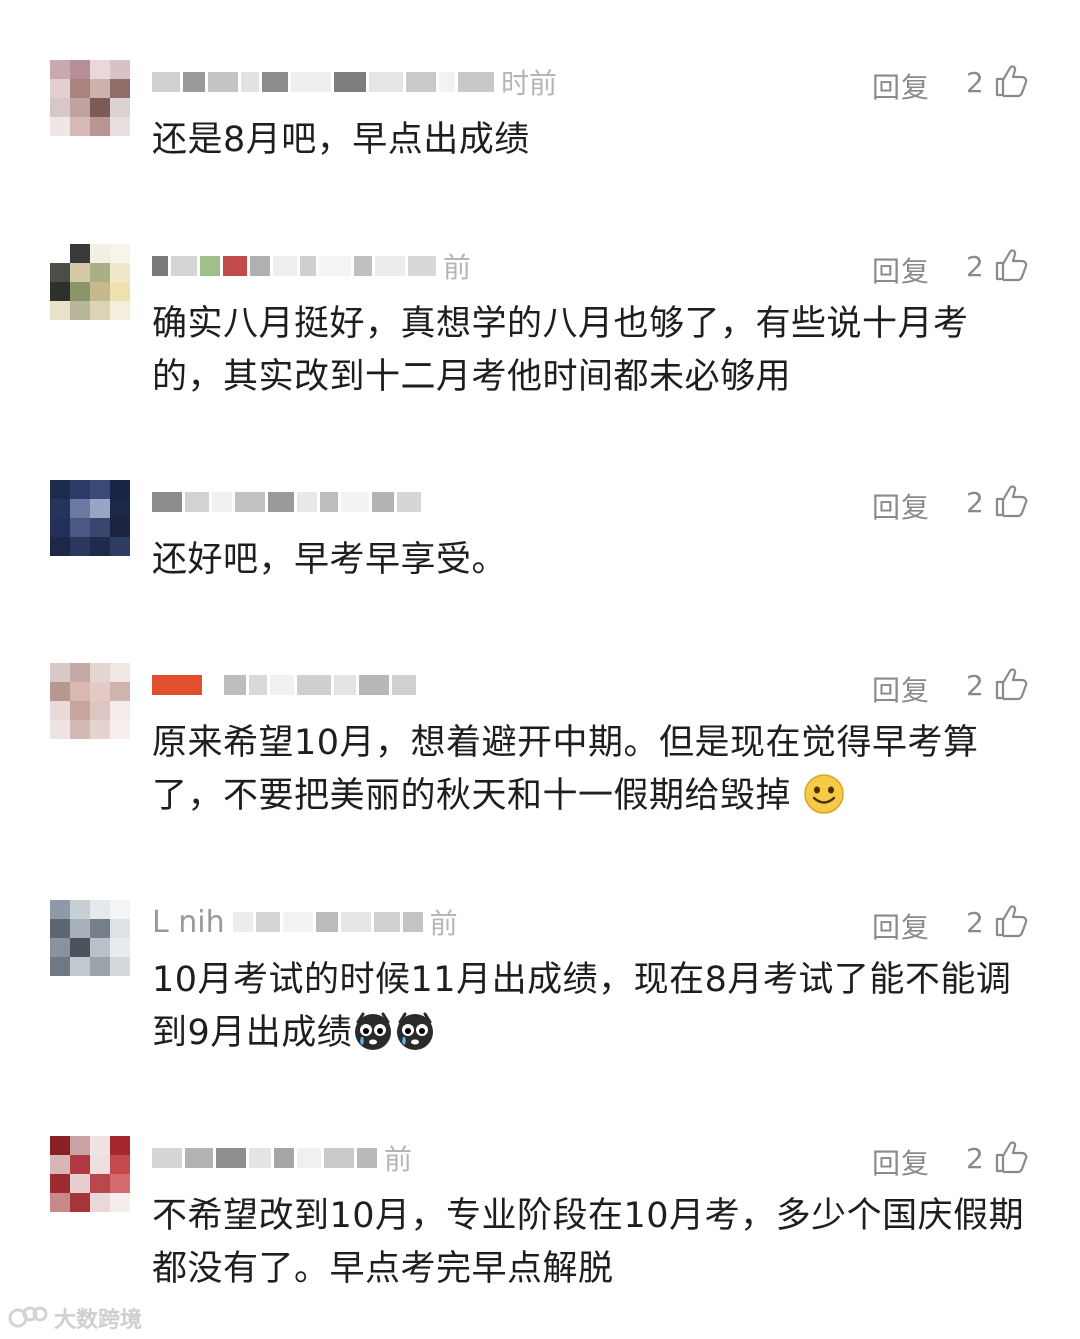  I want to click on smile-emoji-icon, so click(823, 794).